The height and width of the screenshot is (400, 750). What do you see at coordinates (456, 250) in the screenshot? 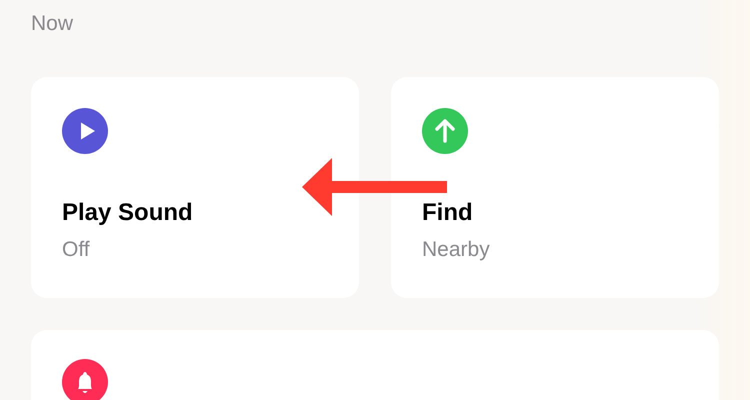
I see `tile-subtitle: Nearby` at bounding box center [456, 250].